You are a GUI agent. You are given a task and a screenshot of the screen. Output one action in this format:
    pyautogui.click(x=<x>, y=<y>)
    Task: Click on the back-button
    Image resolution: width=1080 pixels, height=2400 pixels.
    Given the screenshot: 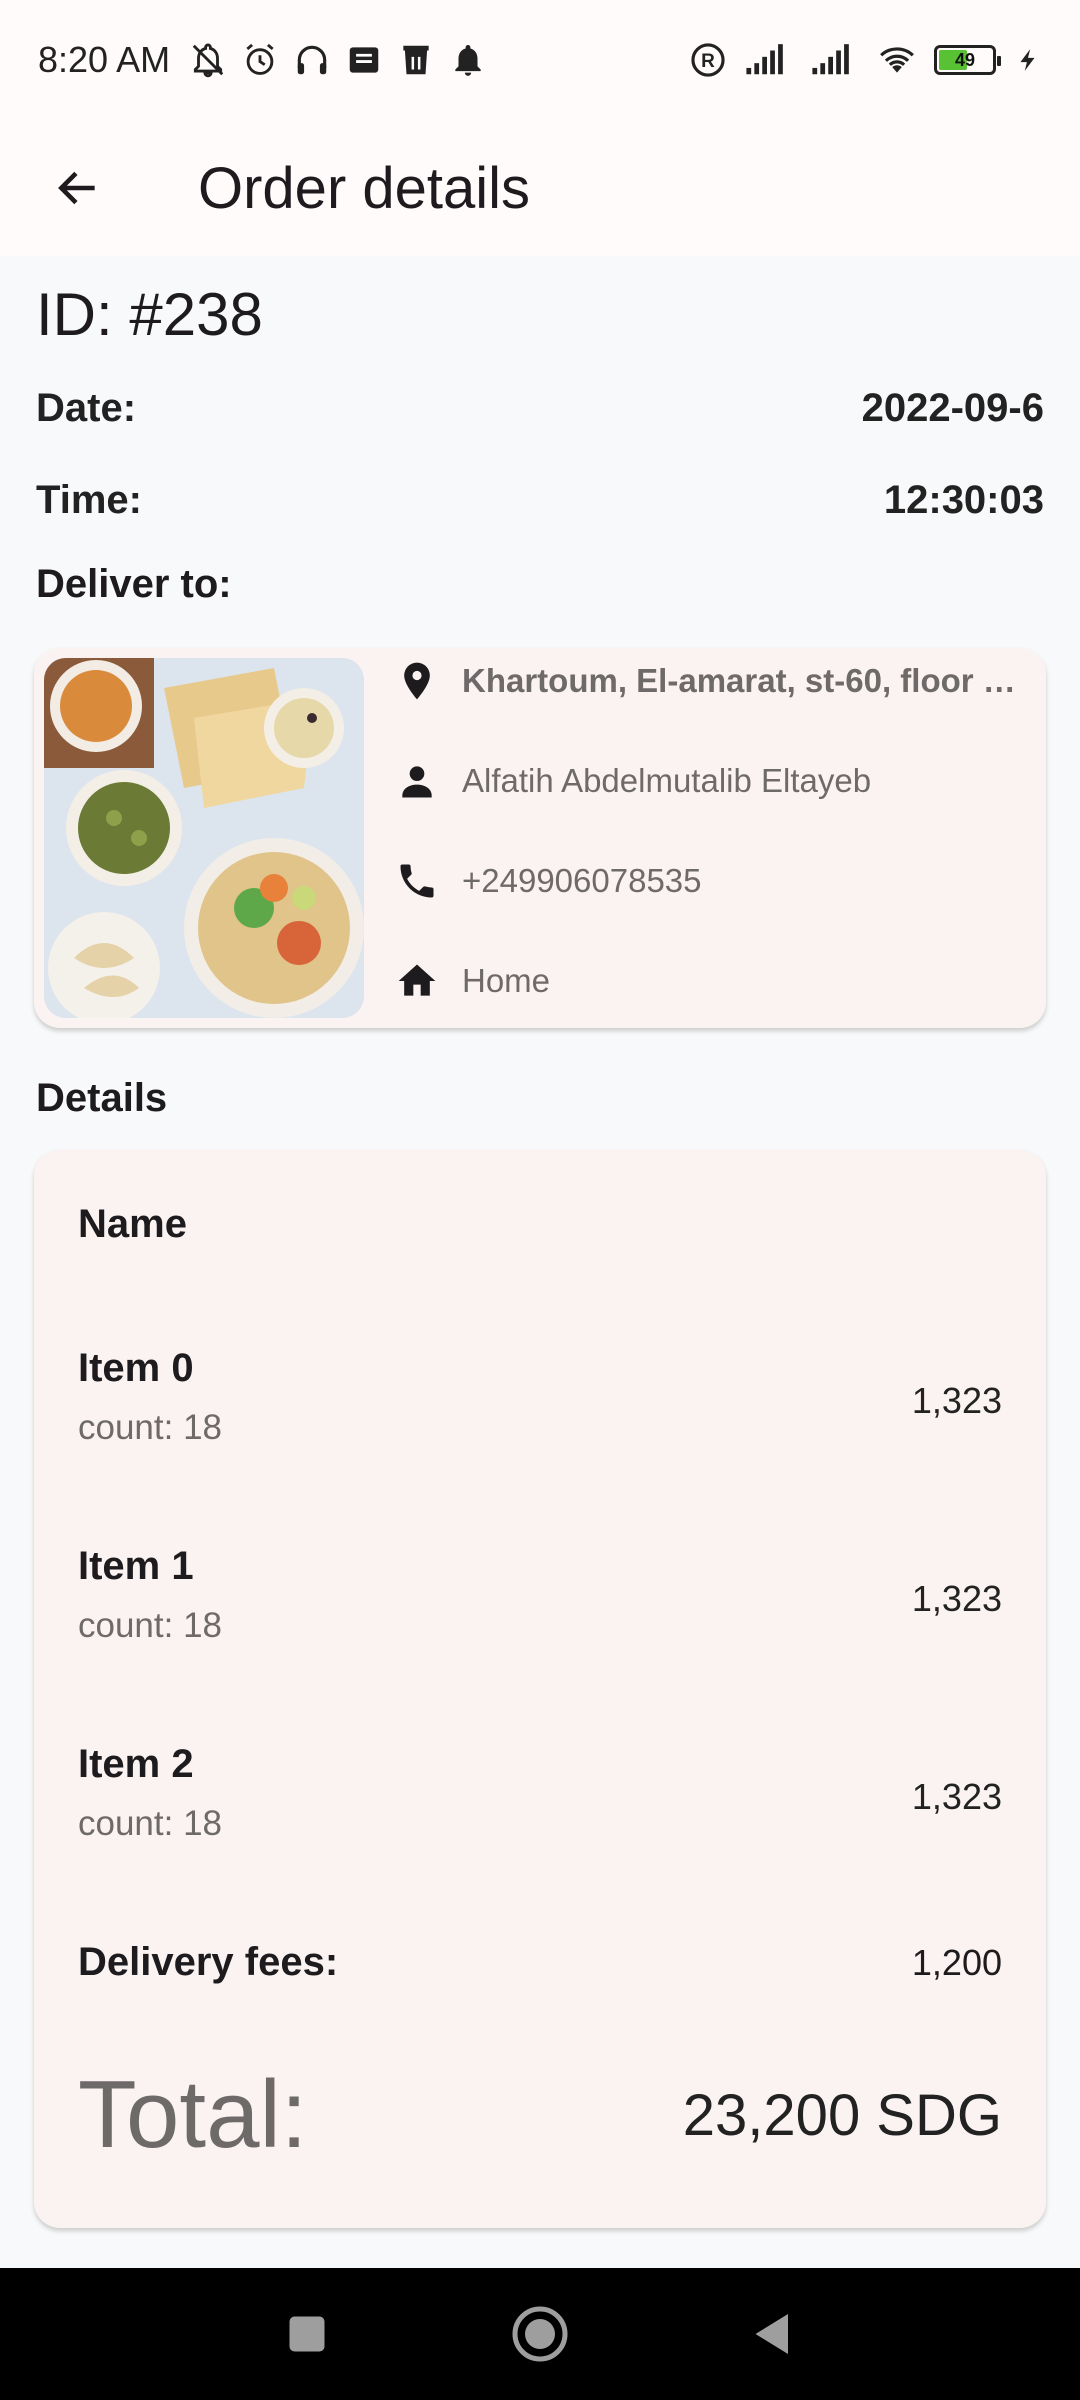 What is the action you would take?
    pyautogui.click(x=78, y=188)
    